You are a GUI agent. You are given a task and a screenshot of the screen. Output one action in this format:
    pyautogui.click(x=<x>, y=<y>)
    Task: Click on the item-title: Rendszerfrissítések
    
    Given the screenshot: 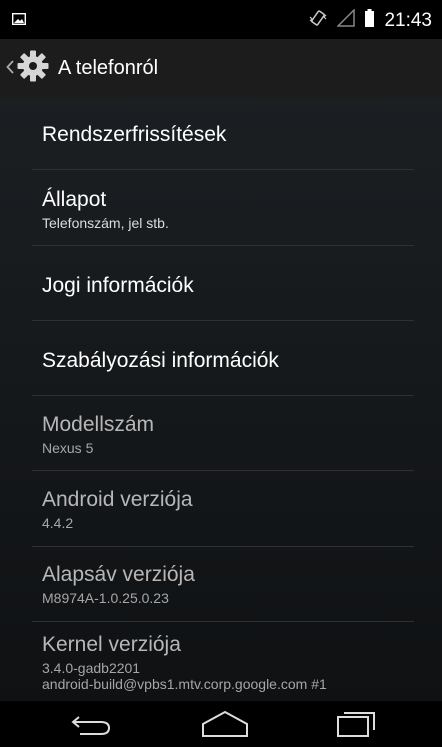 What is the action you would take?
    pyautogui.click(x=134, y=134)
    